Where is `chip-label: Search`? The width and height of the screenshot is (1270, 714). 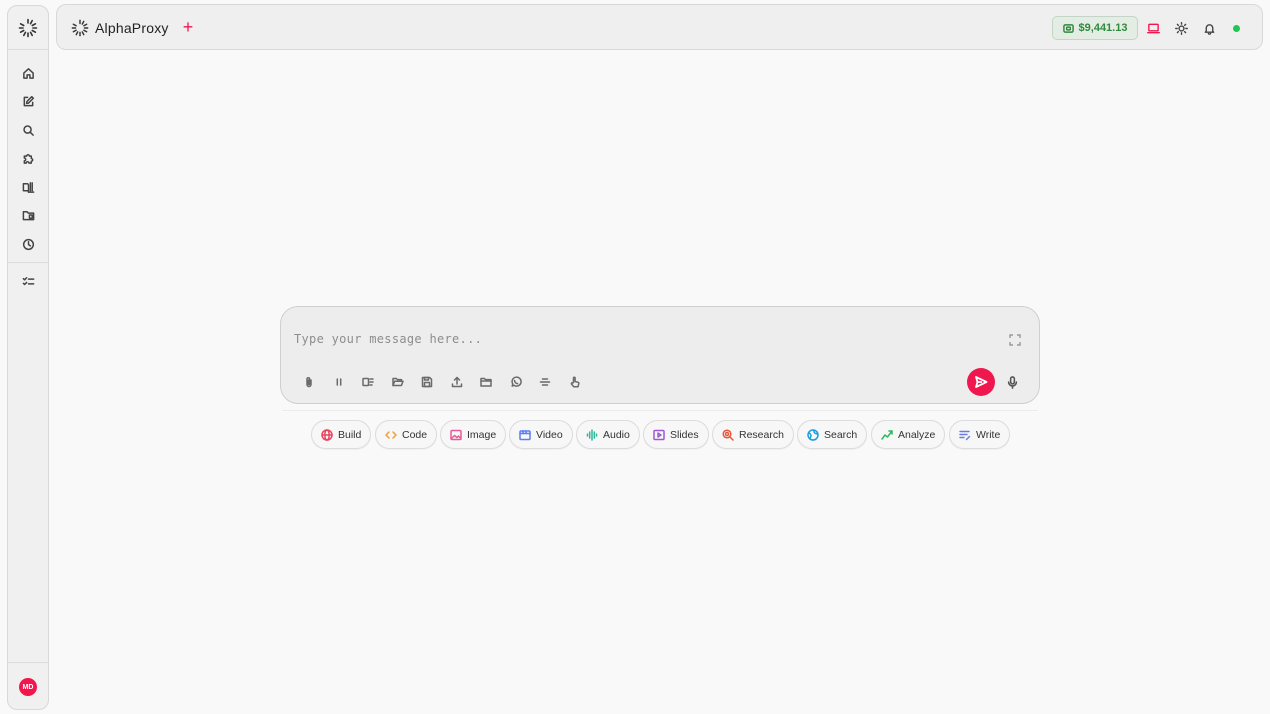 chip-label: Search is located at coordinates (841, 434).